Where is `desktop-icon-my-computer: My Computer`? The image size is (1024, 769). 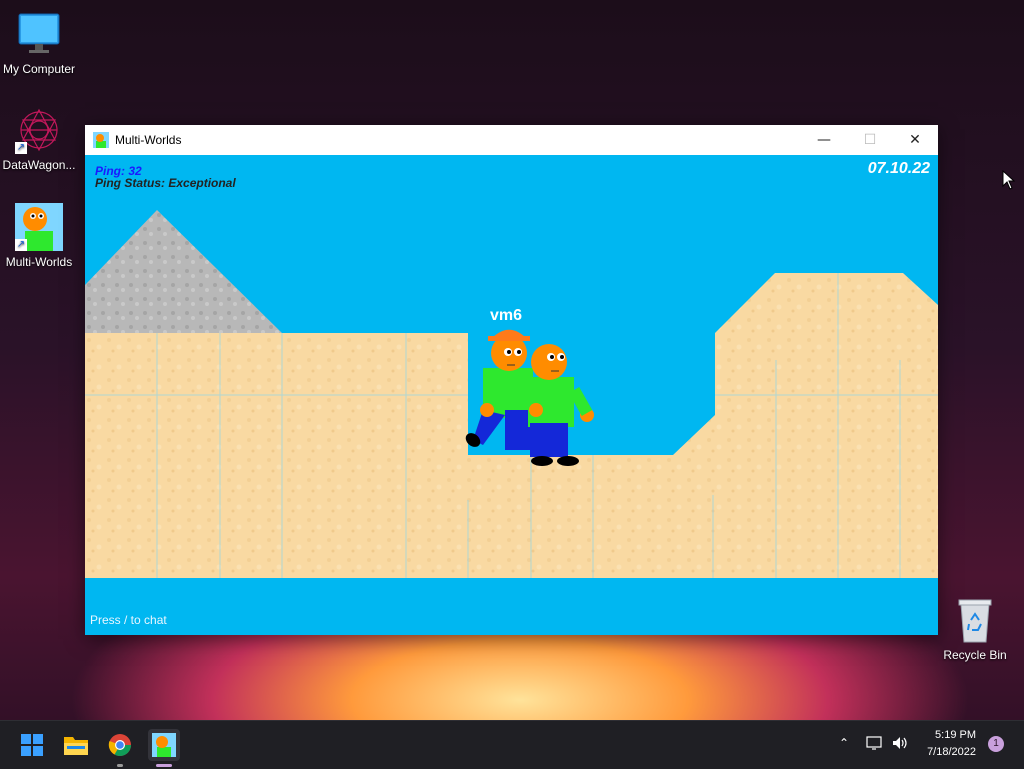 desktop-icon-my-computer: My Computer is located at coordinates (39, 43).